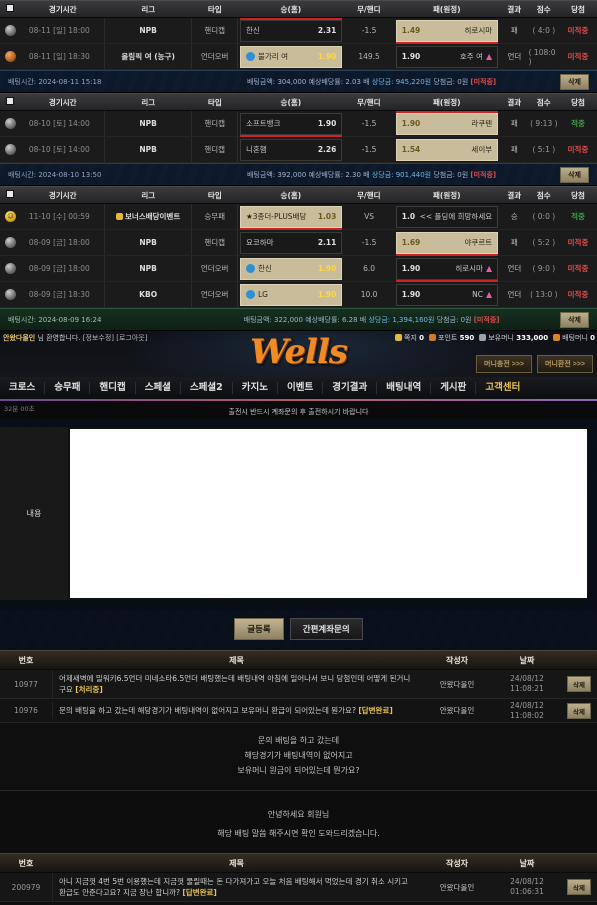 Image resolution: width=597 pixels, height=905 pixels. I want to click on bet-rate: 예상배당률: 2.30 배, so click(339, 174).